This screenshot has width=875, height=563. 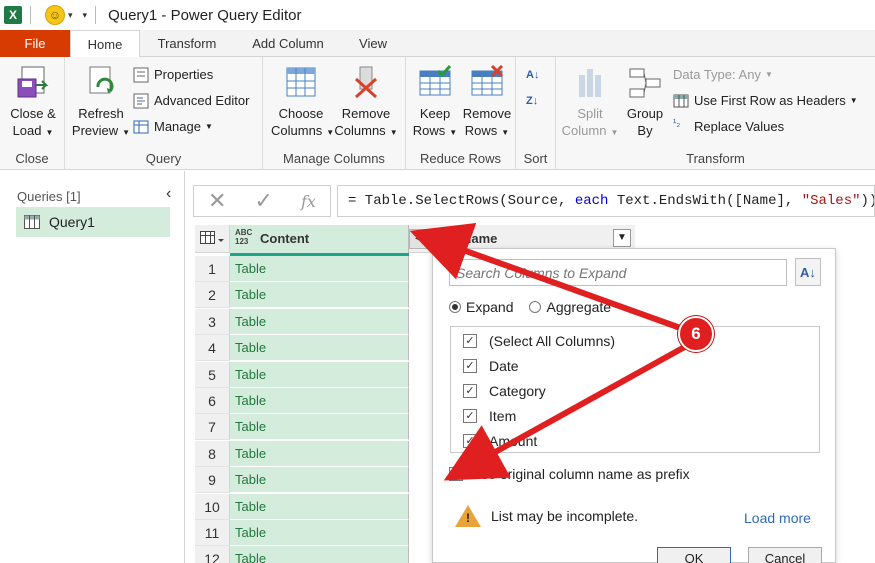 I want to click on table-row: 11 Table, so click(x=302, y=533).